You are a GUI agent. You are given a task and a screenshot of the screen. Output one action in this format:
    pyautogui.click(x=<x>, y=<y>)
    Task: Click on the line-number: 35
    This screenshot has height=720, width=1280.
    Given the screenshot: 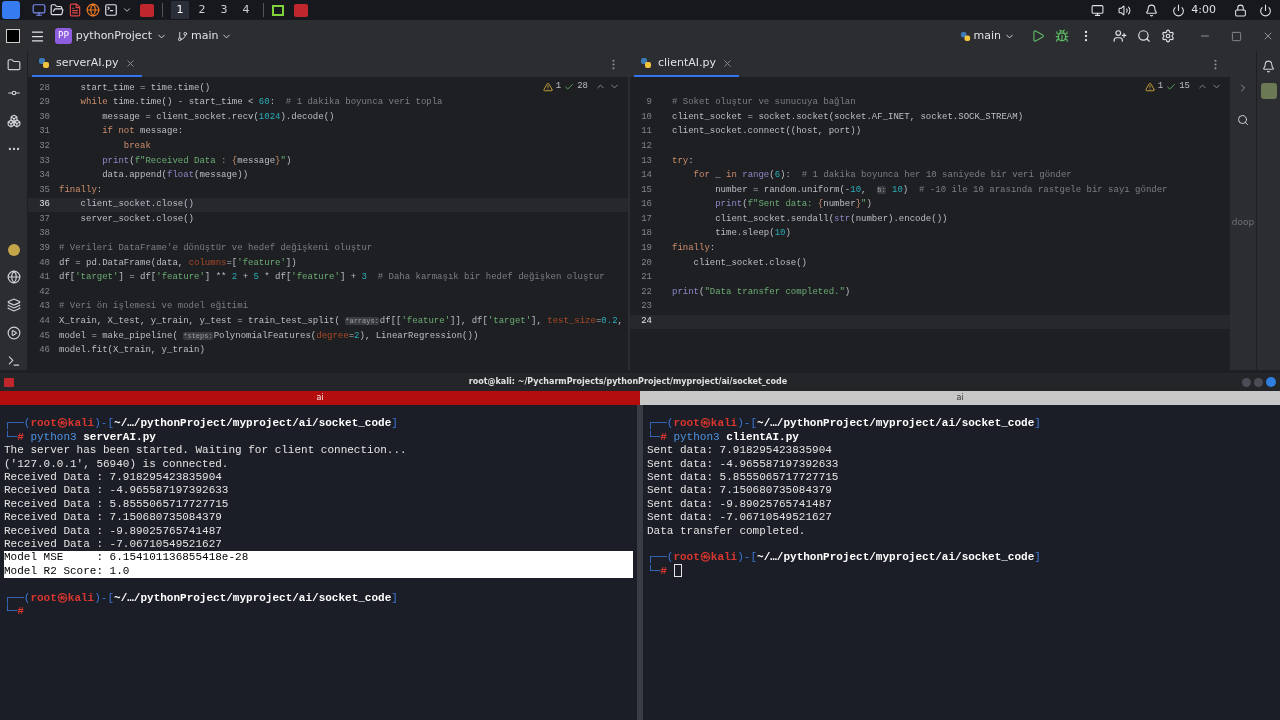 What is the action you would take?
    pyautogui.click(x=44, y=190)
    